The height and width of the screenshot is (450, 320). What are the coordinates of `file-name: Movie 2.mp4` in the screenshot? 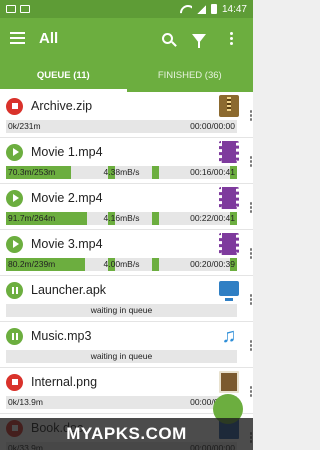 It's located at (67, 198).